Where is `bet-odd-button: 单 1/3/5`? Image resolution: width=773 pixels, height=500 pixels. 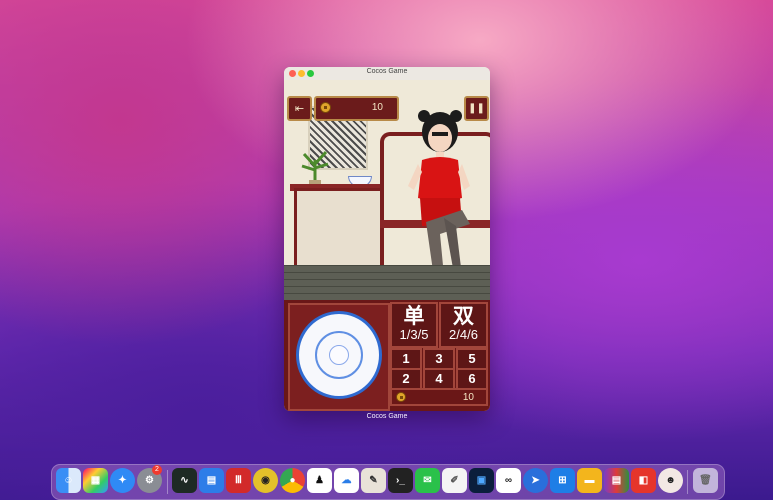
bet-odd-button: 单 1/3/5 is located at coordinates (414, 325).